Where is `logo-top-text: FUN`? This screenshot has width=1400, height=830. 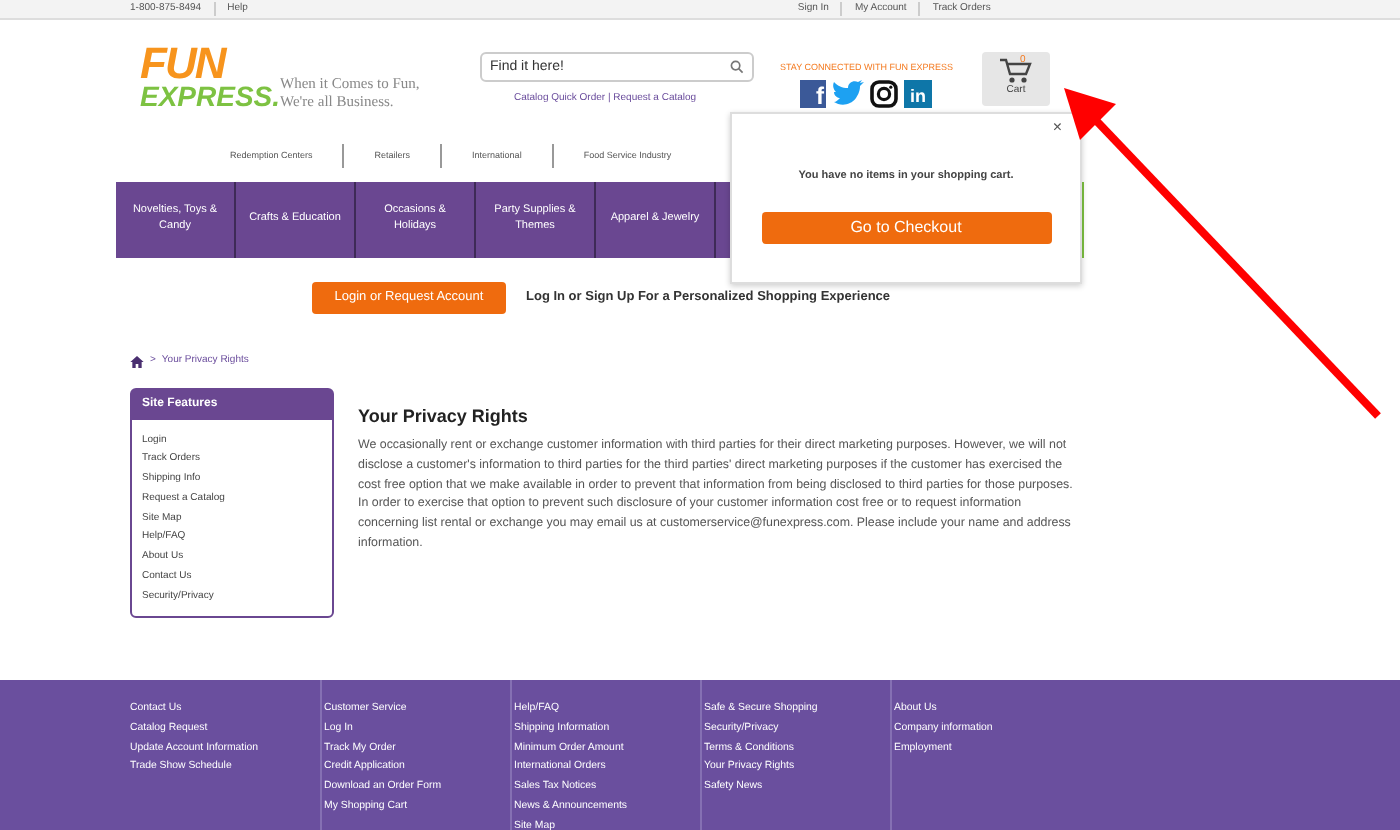 logo-top-text: FUN is located at coordinates (183, 64).